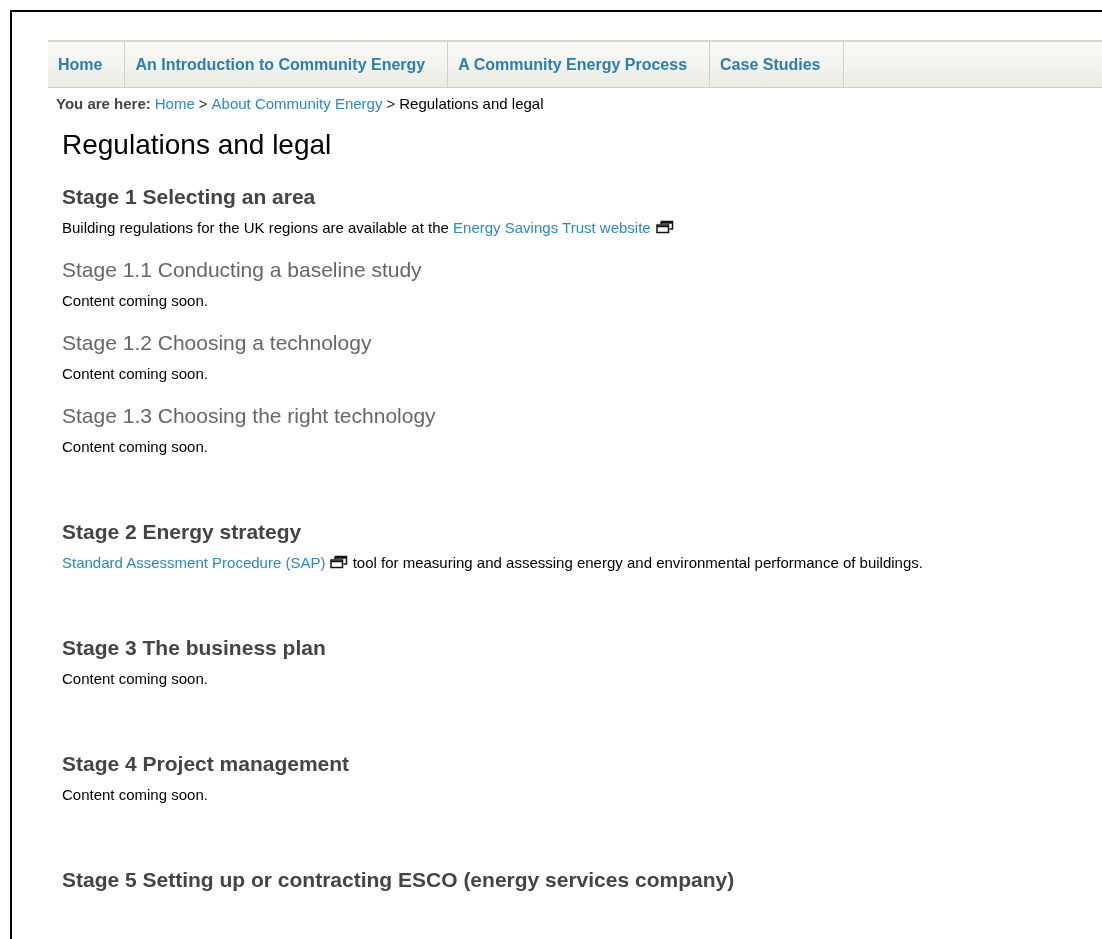  Describe the element at coordinates (552, 227) in the screenshot. I see `text-link: Energy Savings Trust website` at that location.